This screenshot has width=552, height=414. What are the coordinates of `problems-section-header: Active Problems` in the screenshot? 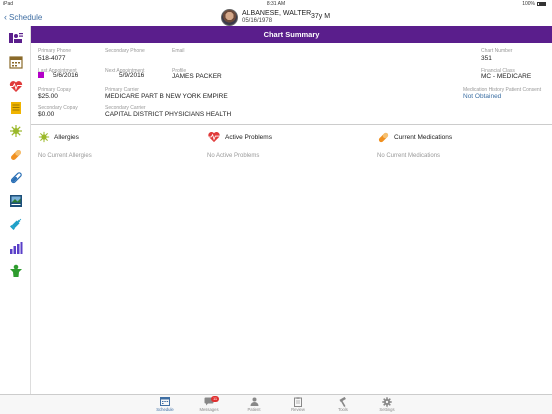 It's located at (239, 137).